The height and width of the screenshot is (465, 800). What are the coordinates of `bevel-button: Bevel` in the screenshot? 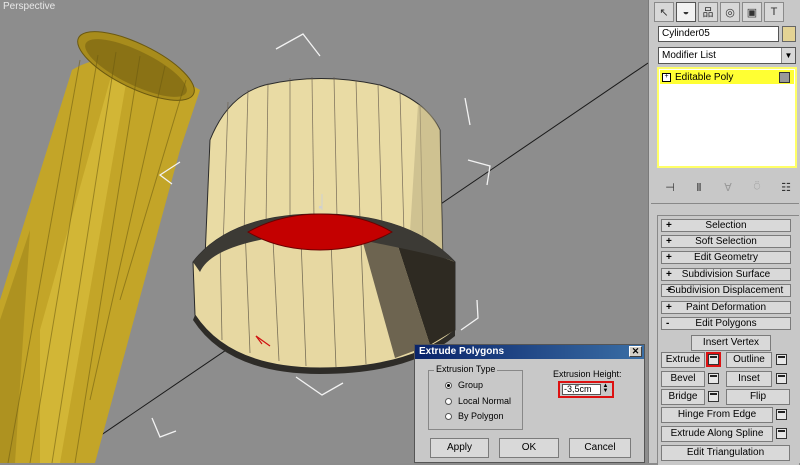 It's located at (683, 379).